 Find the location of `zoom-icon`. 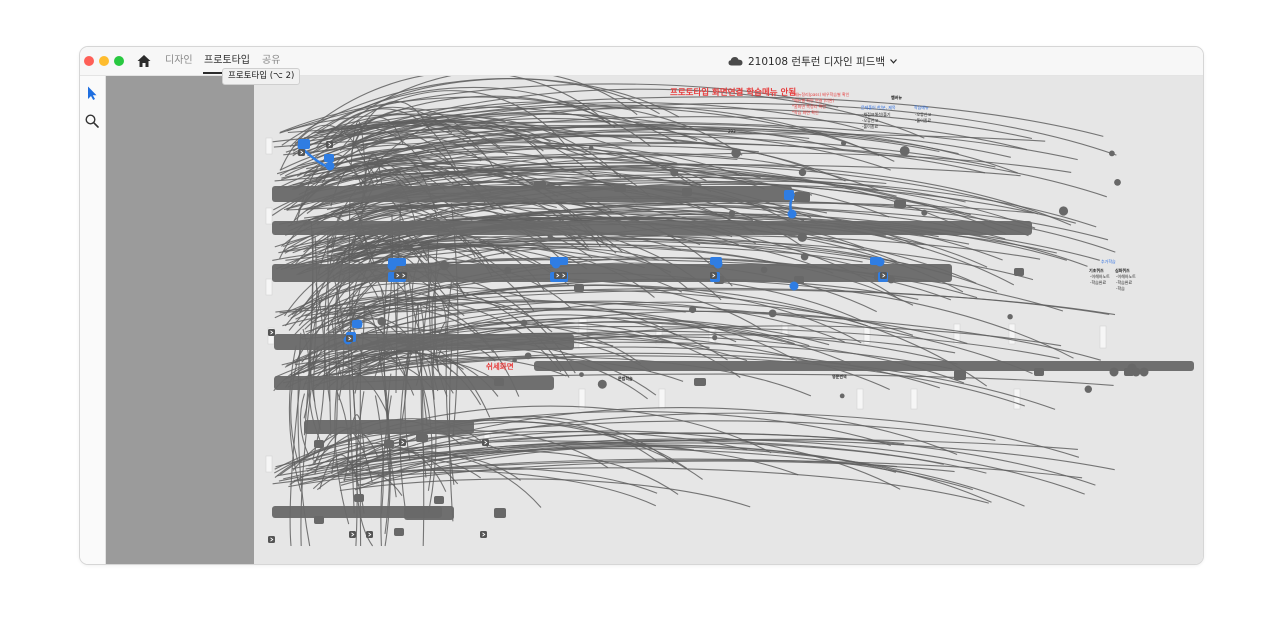

zoom-icon is located at coordinates (92, 121).